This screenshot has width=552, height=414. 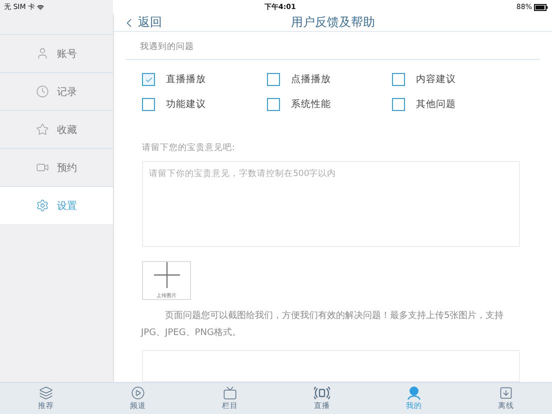 I want to click on layers-icon, so click(x=46, y=393).